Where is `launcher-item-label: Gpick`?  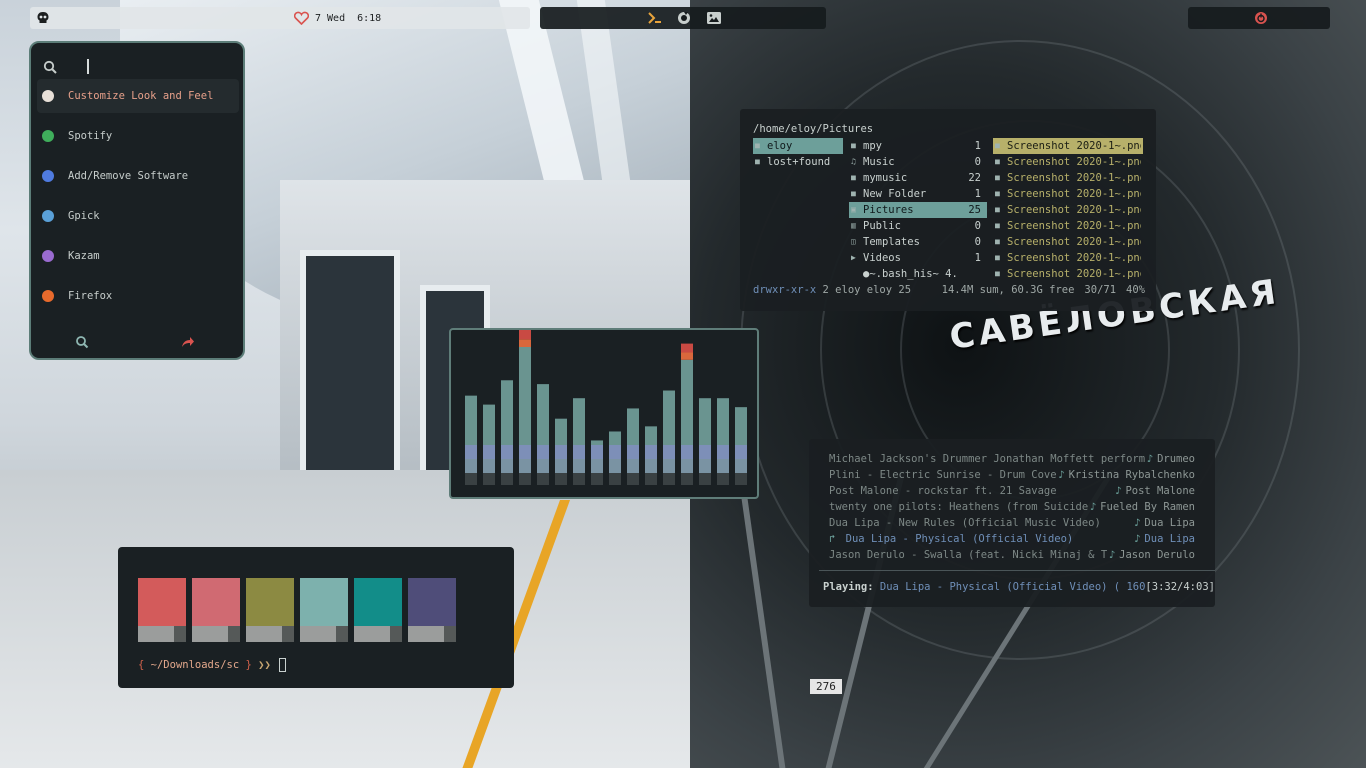 launcher-item-label: Gpick is located at coordinates (84, 216).